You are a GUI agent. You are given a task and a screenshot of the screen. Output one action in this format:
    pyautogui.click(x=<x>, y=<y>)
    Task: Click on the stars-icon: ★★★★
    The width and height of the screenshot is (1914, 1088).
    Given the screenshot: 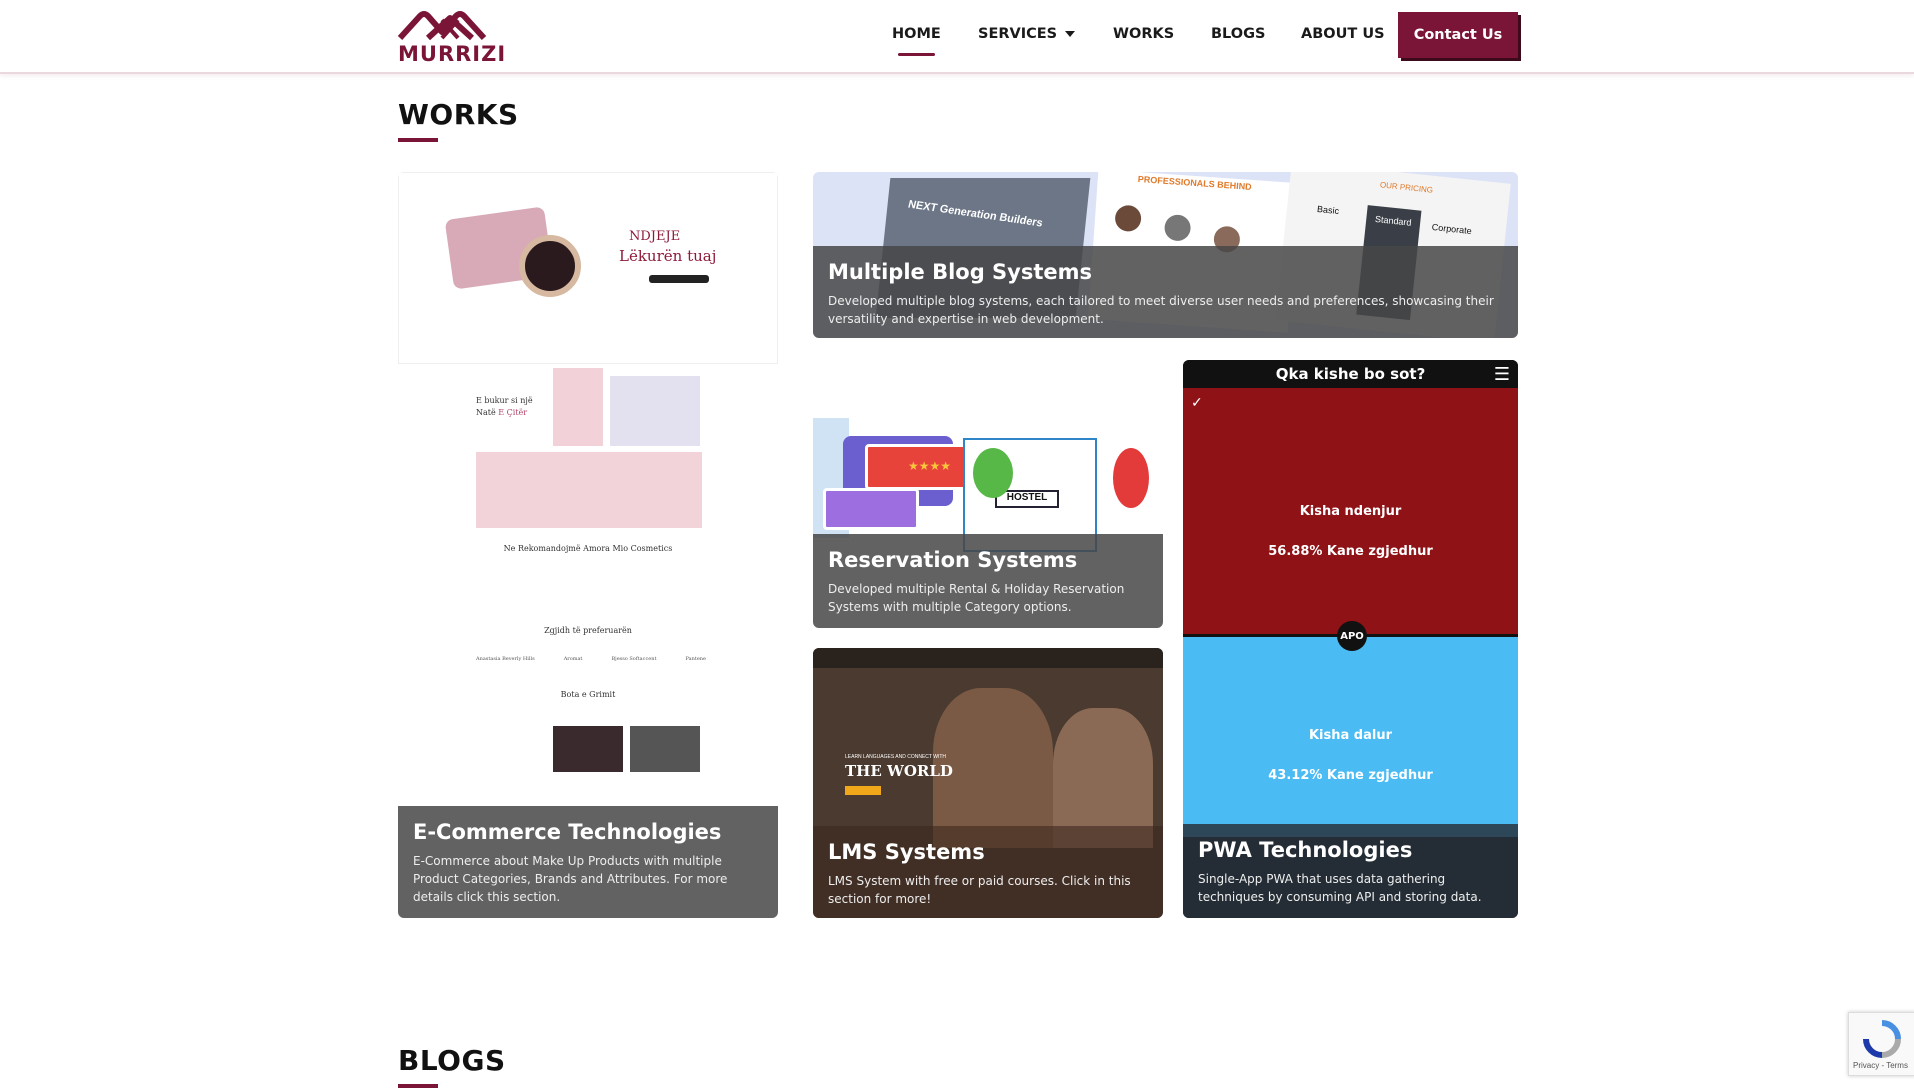 What is the action you would take?
    pyautogui.click(x=930, y=466)
    